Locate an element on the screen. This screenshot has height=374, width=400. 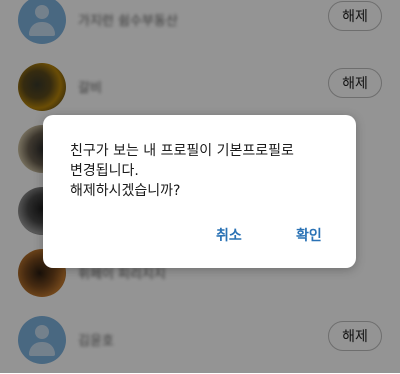
dialog-message: 친구가 보는 내 프로필이 기본프로필로 변경됩니다. 해제하시겠습니까? is located at coordinates (205, 171).